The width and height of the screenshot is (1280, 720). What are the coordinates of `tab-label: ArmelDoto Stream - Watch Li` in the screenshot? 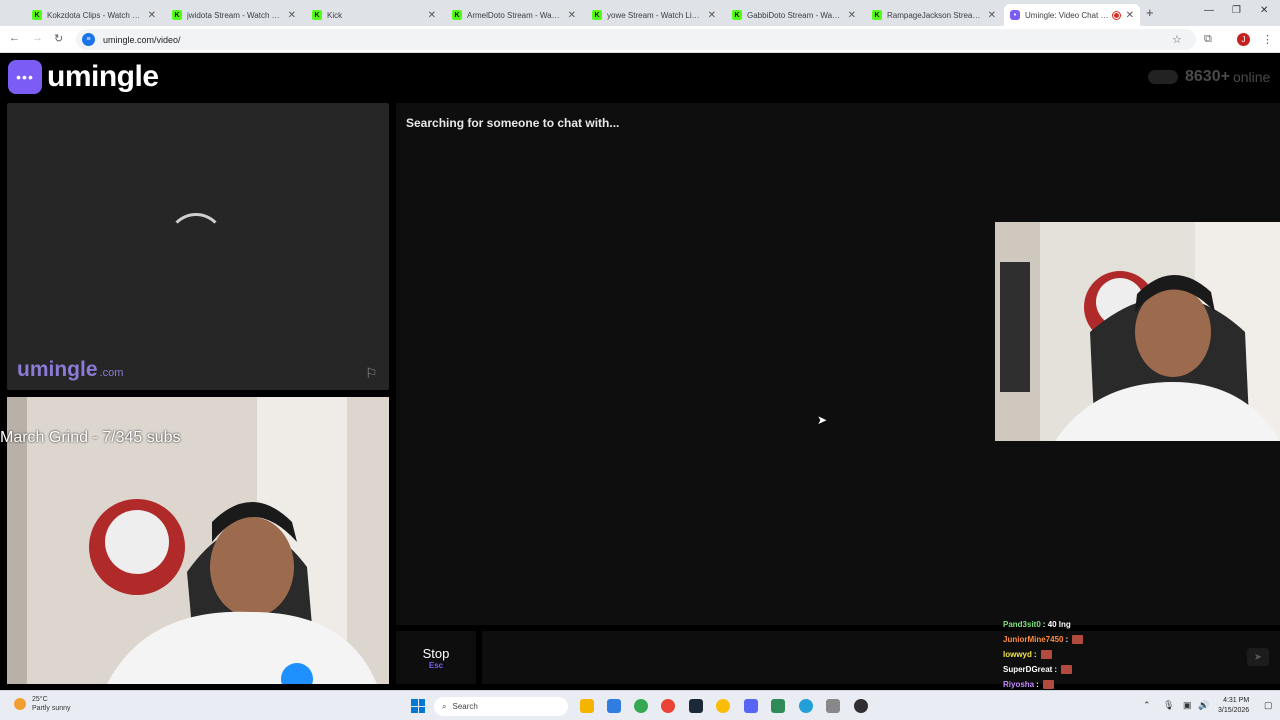 It's located at (514, 15).